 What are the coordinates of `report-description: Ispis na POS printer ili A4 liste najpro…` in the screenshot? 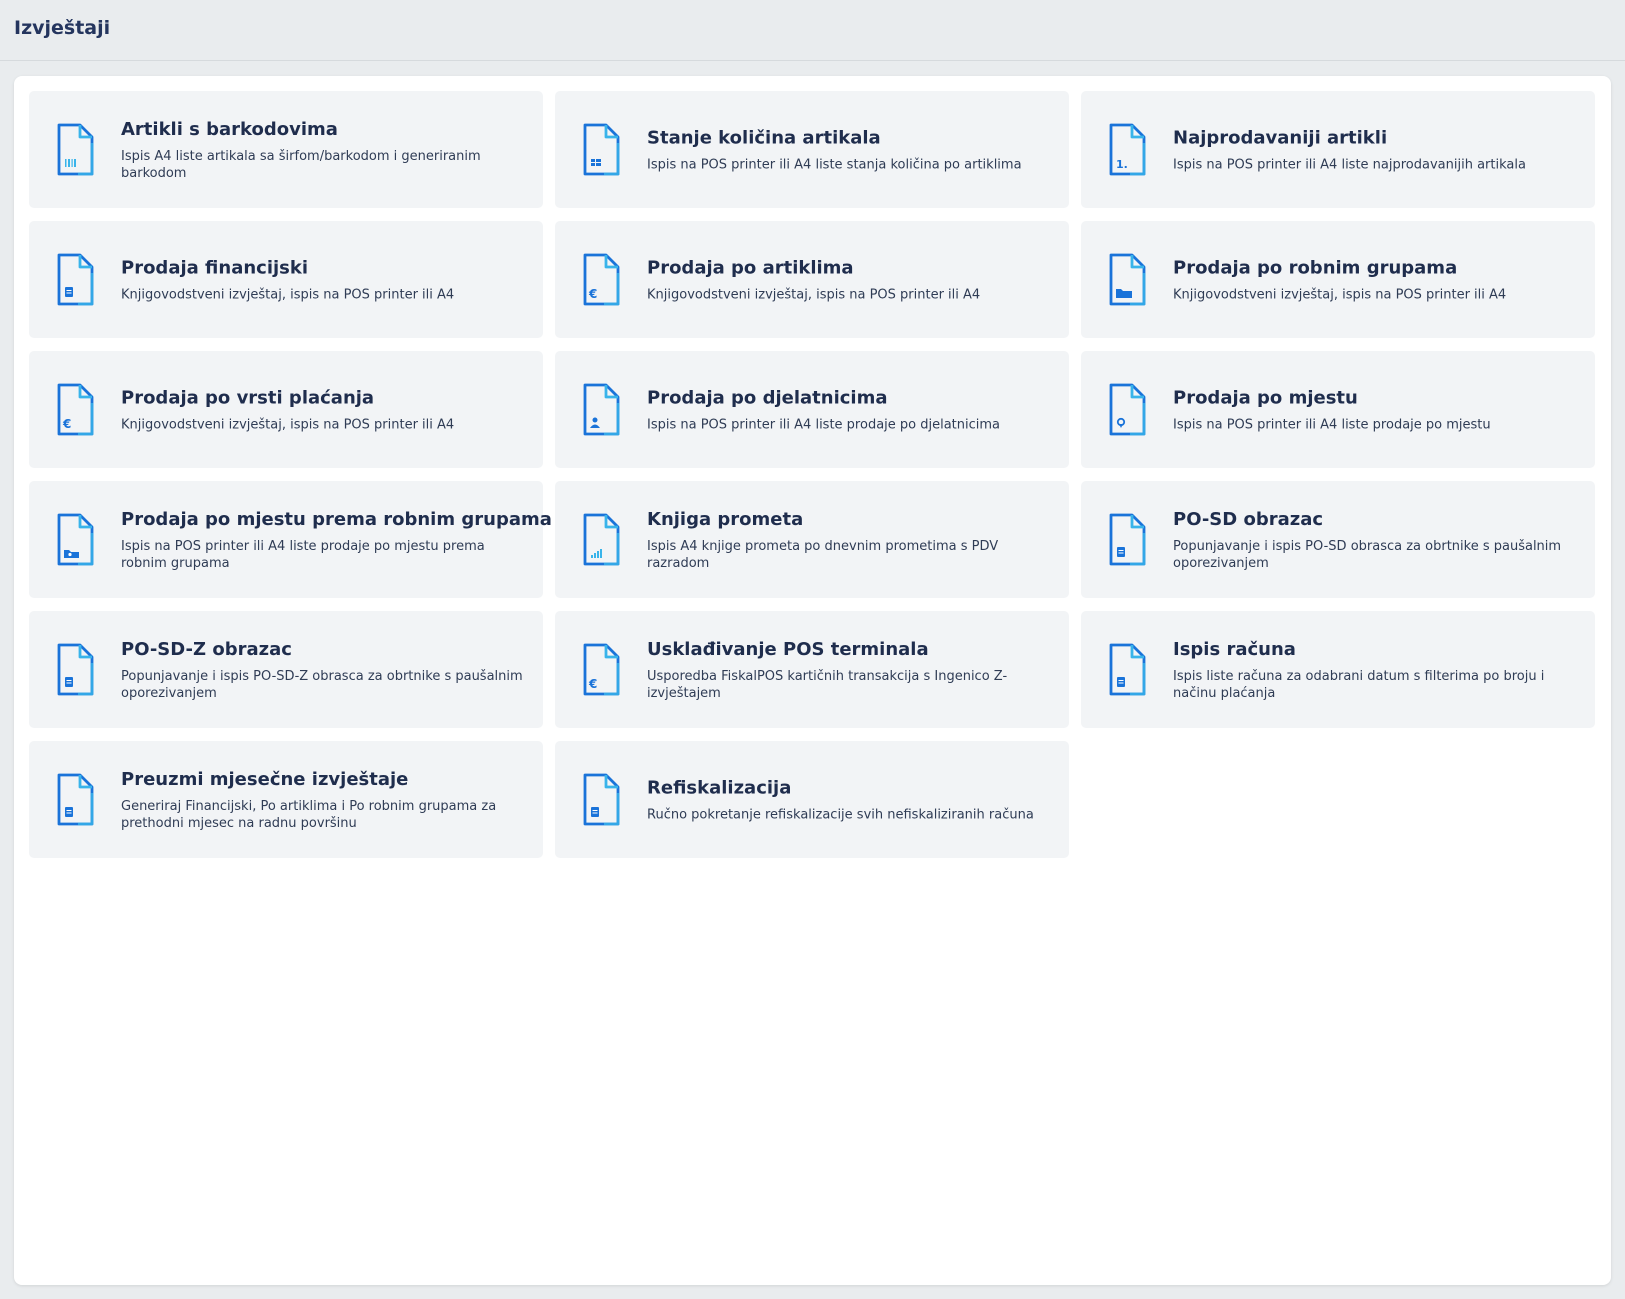 It's located at (1349, 164).